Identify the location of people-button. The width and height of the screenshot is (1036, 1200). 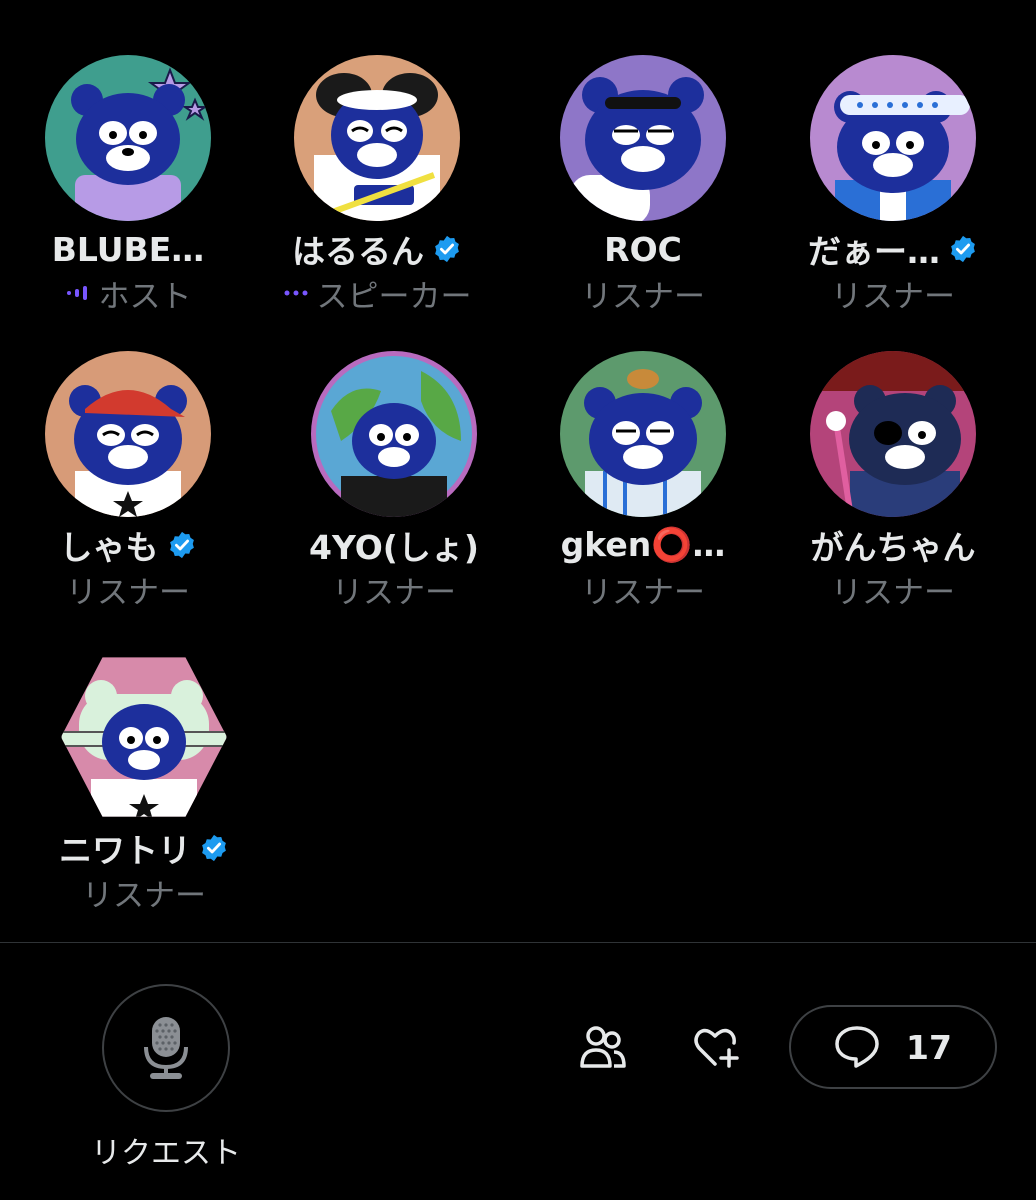
(603, 1047).